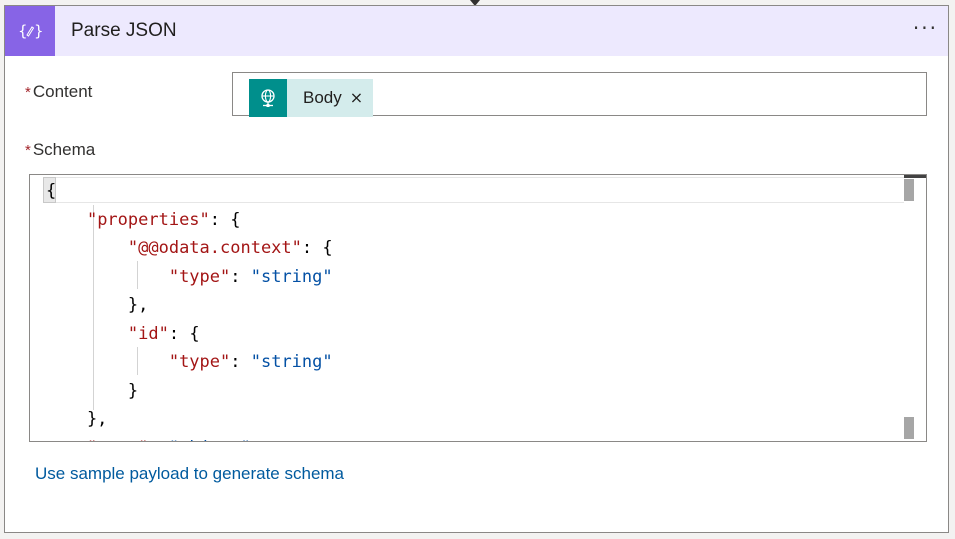 The image size is (955, 539). I want to click on json-key: "properties", so click(148, 219).